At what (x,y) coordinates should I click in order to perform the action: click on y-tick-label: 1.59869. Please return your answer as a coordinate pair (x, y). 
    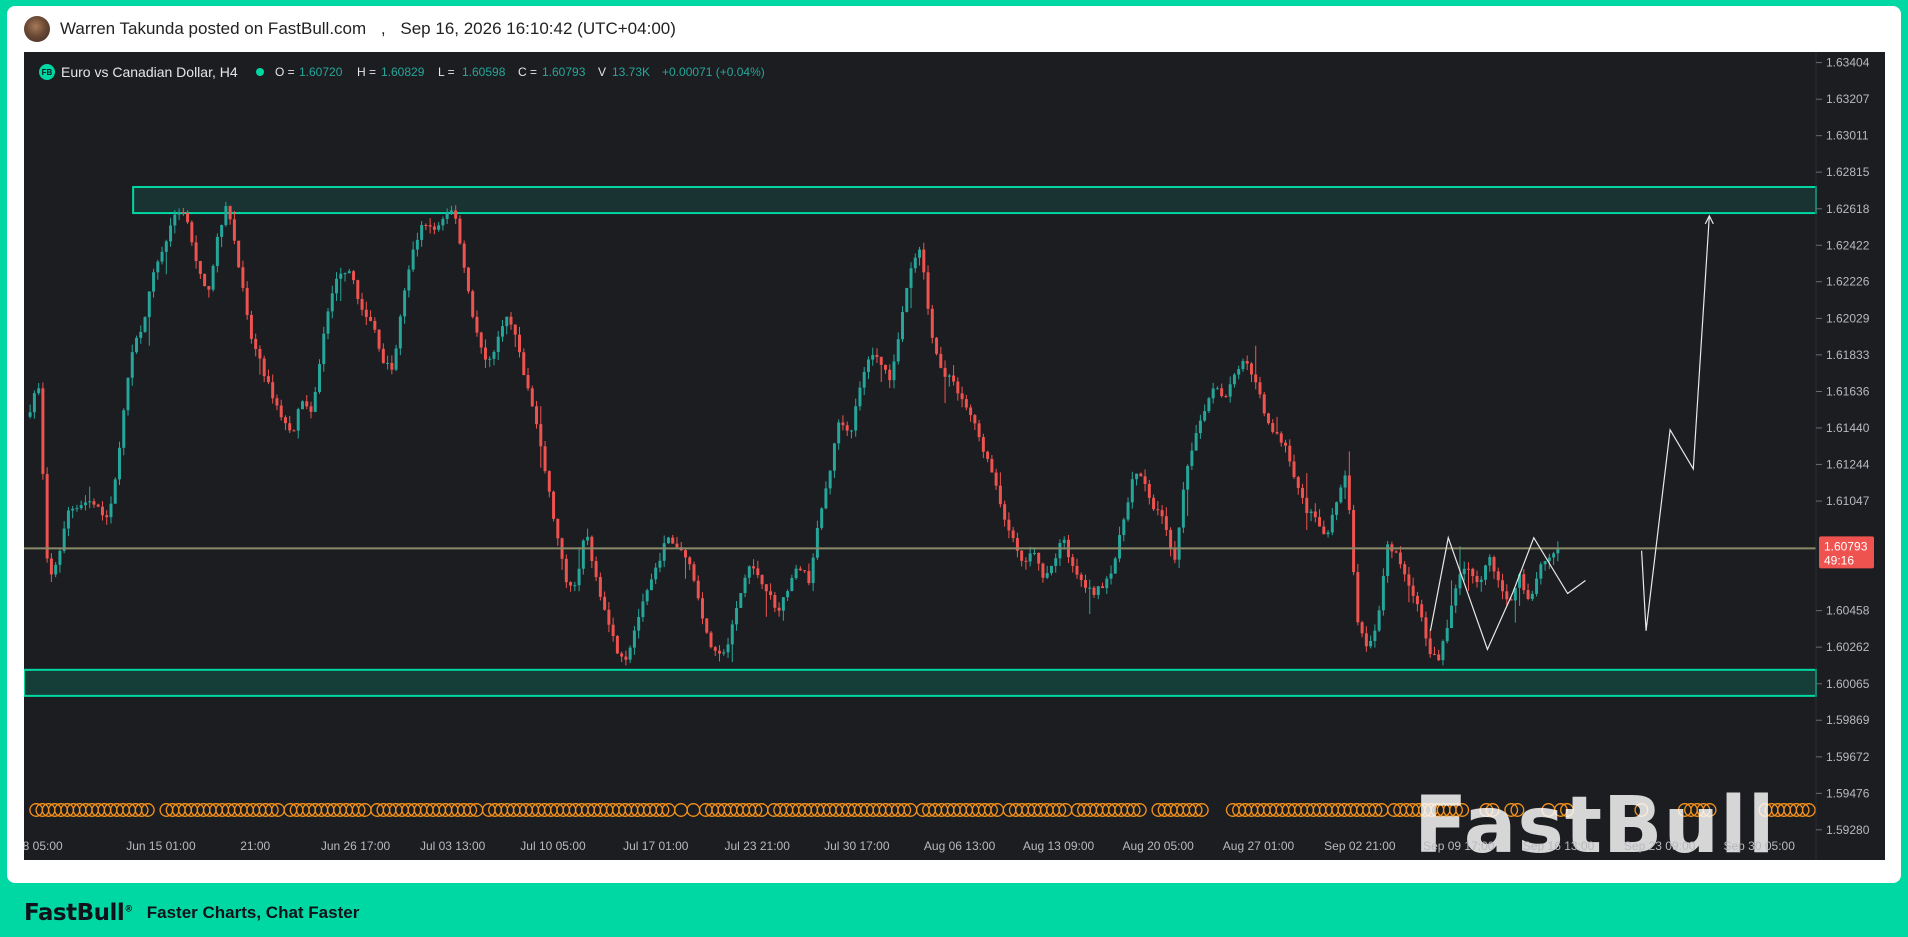
    Looking at the image, I should click on (1848, 720).